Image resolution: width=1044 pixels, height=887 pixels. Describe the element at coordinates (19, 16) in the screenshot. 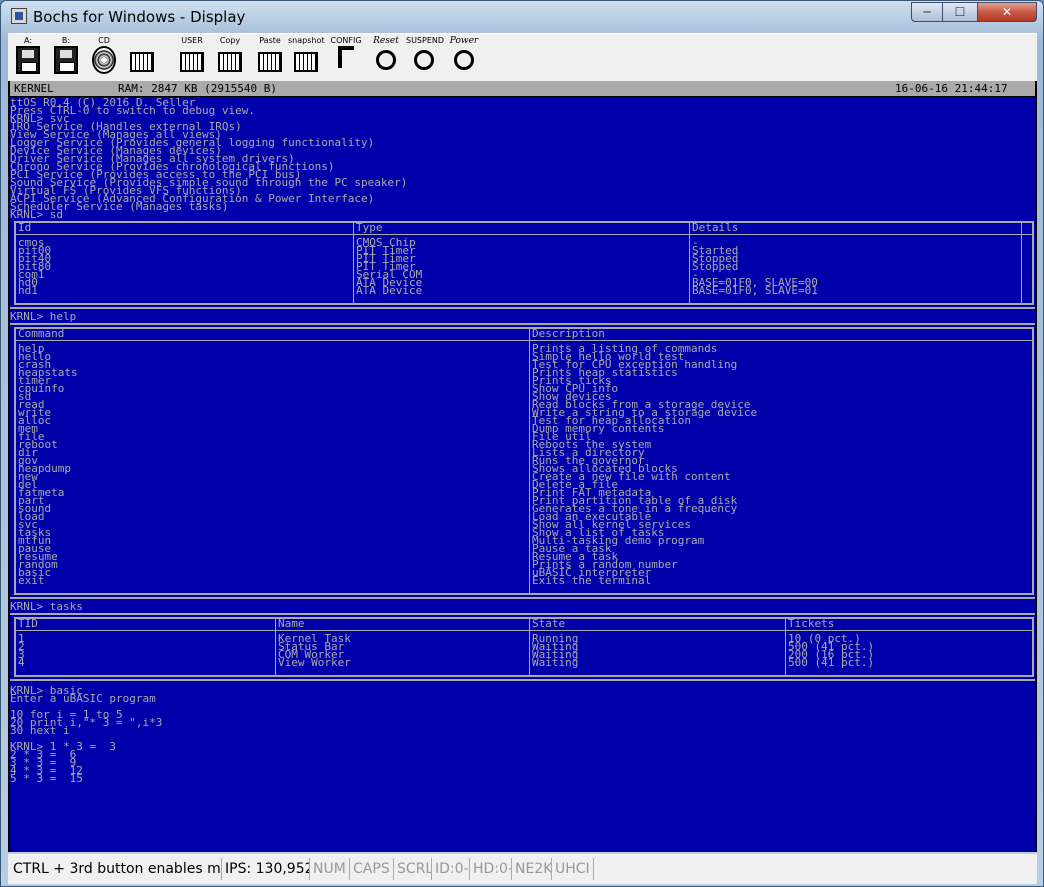

I see `app-icon` at that location.